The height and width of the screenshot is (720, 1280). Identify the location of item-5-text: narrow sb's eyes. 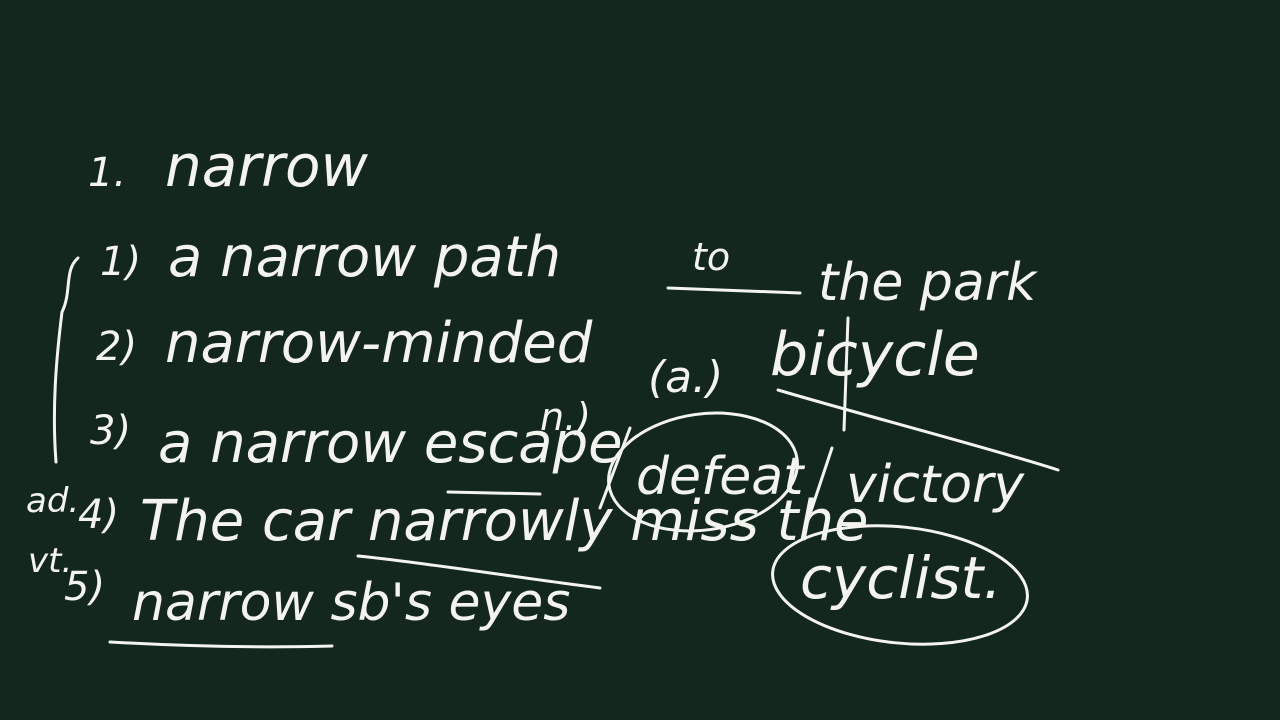
(351, 603).